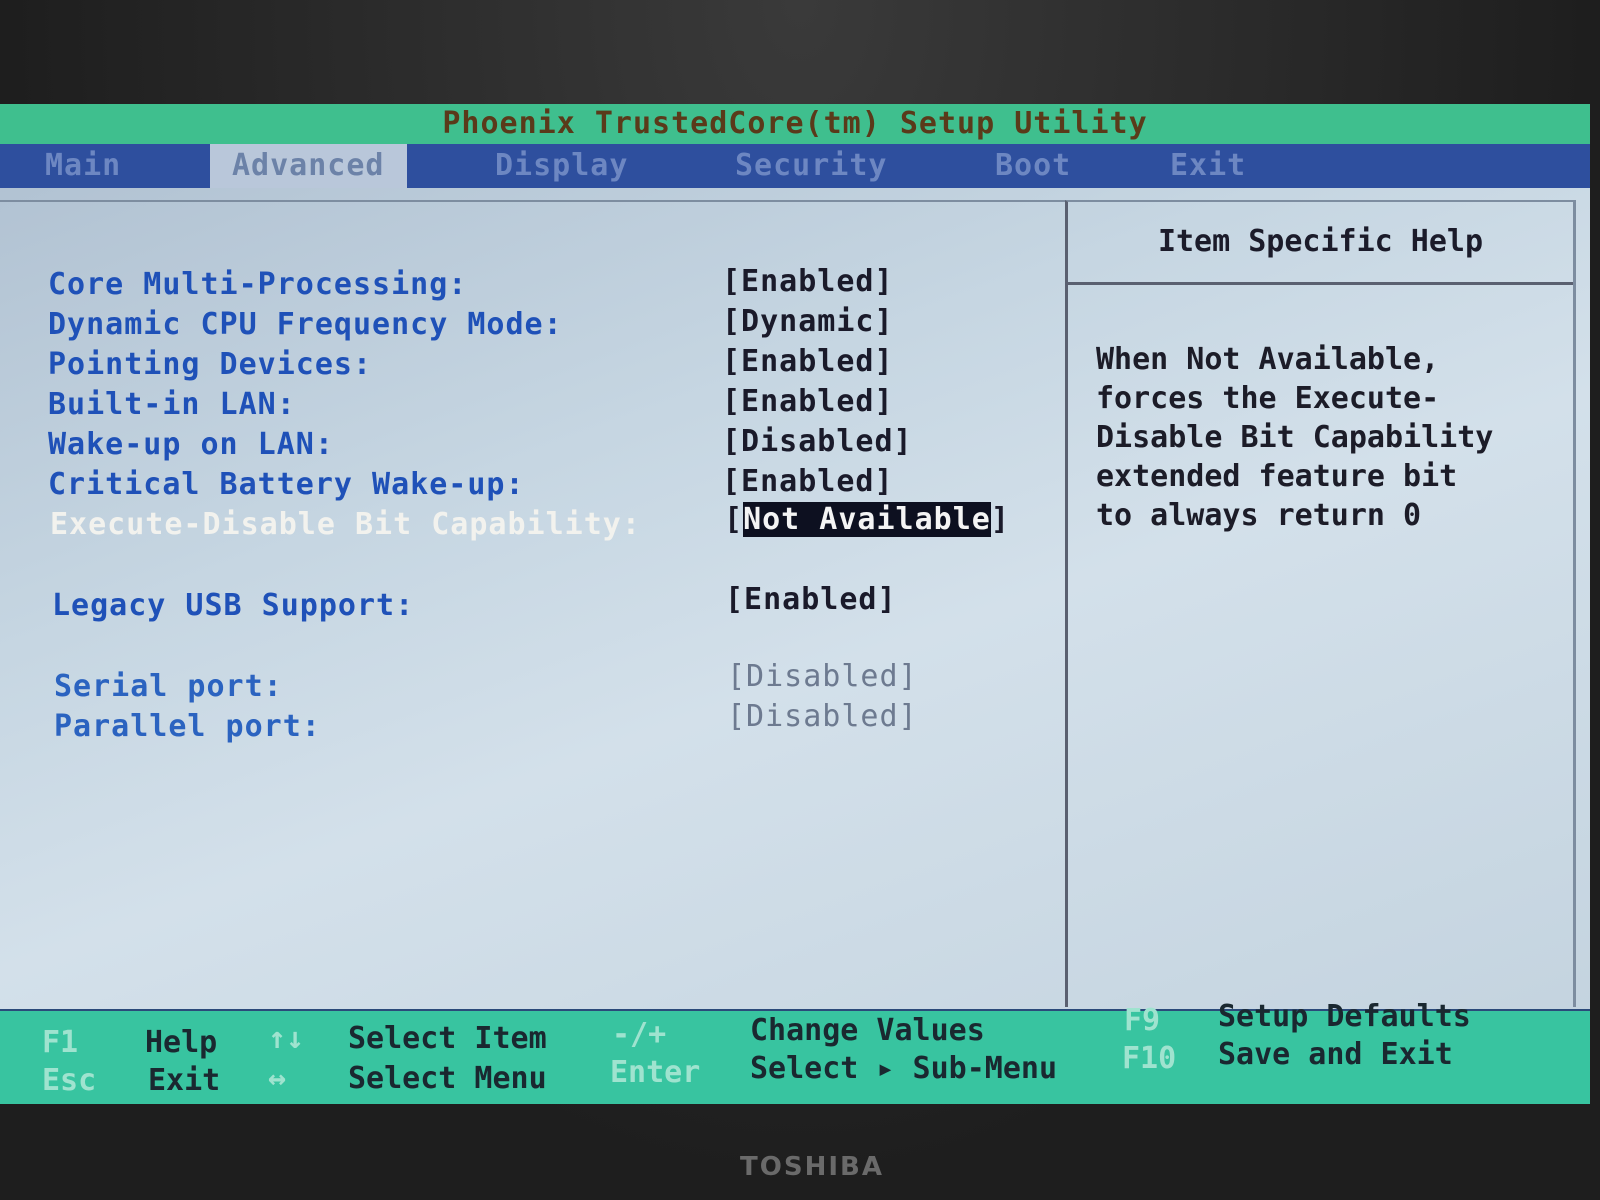 Image resolution: width=1600 pixels, height=1200 pixels. Describe the element at coordinates (808, 321) in the screenshot. I see `setting-value-dynamic-cpu-frequency: [Dynamic]` at that location.